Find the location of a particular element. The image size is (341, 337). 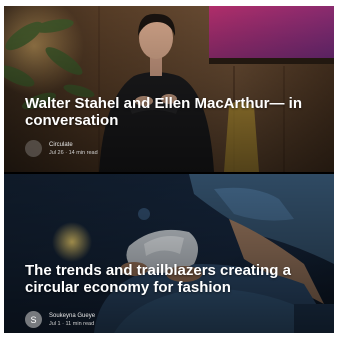

author-avatar is located at coordinates (33, 148).